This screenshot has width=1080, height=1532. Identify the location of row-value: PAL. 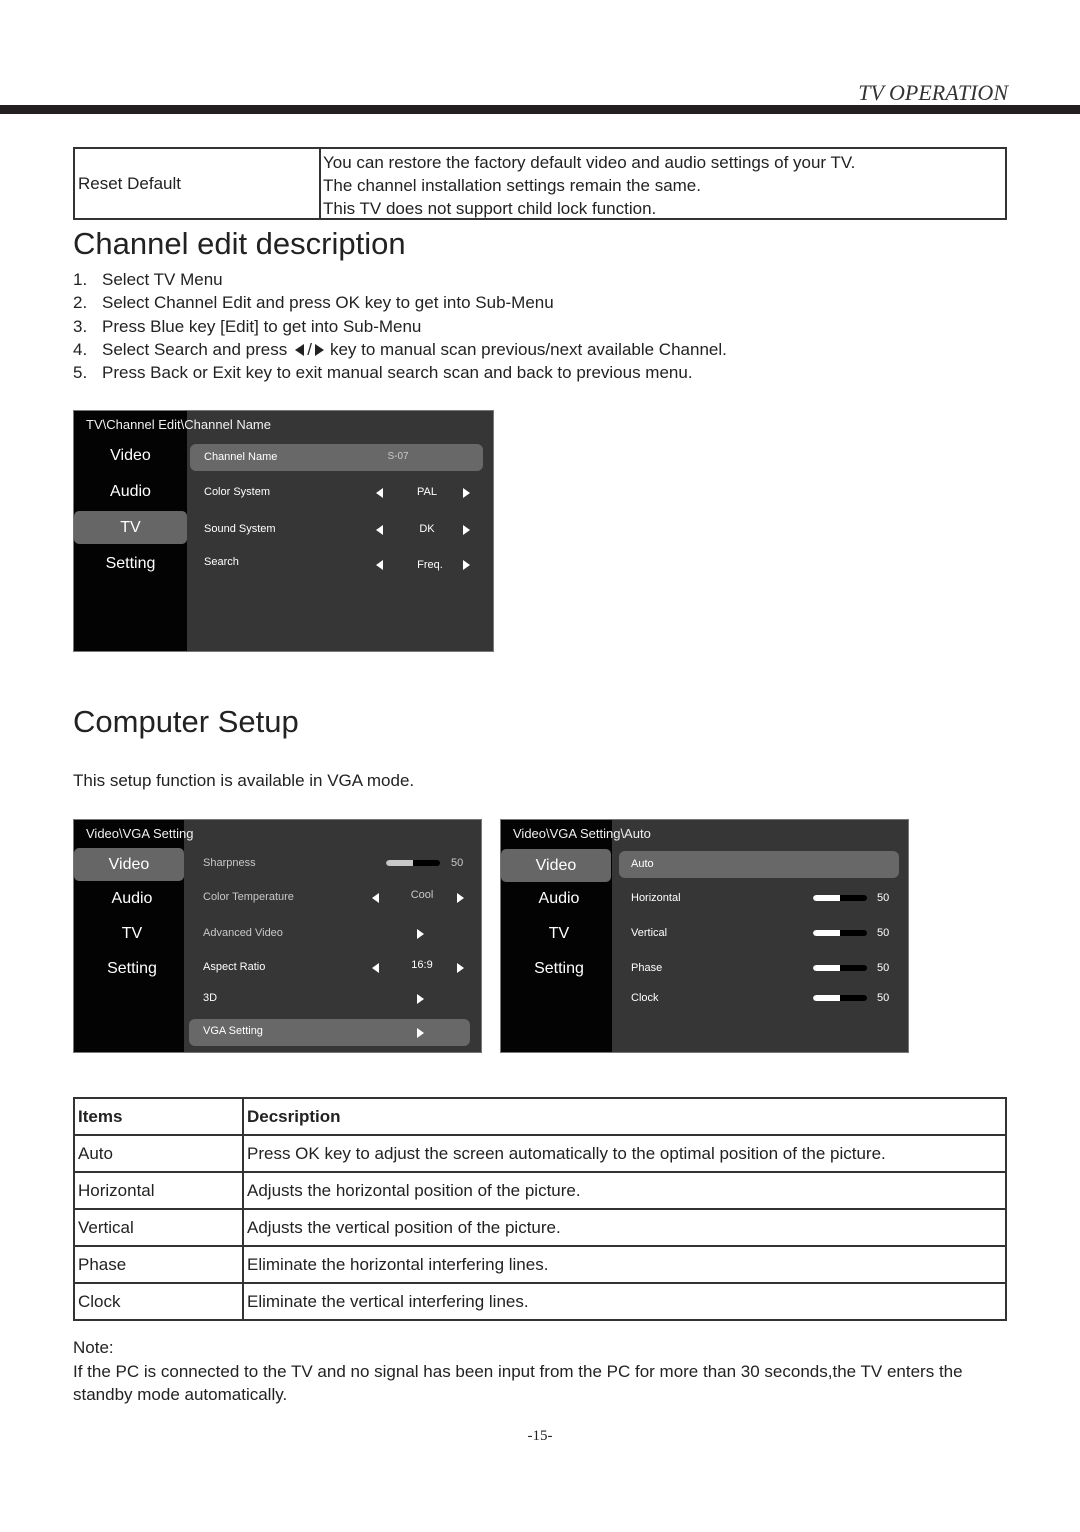
(427, 492).